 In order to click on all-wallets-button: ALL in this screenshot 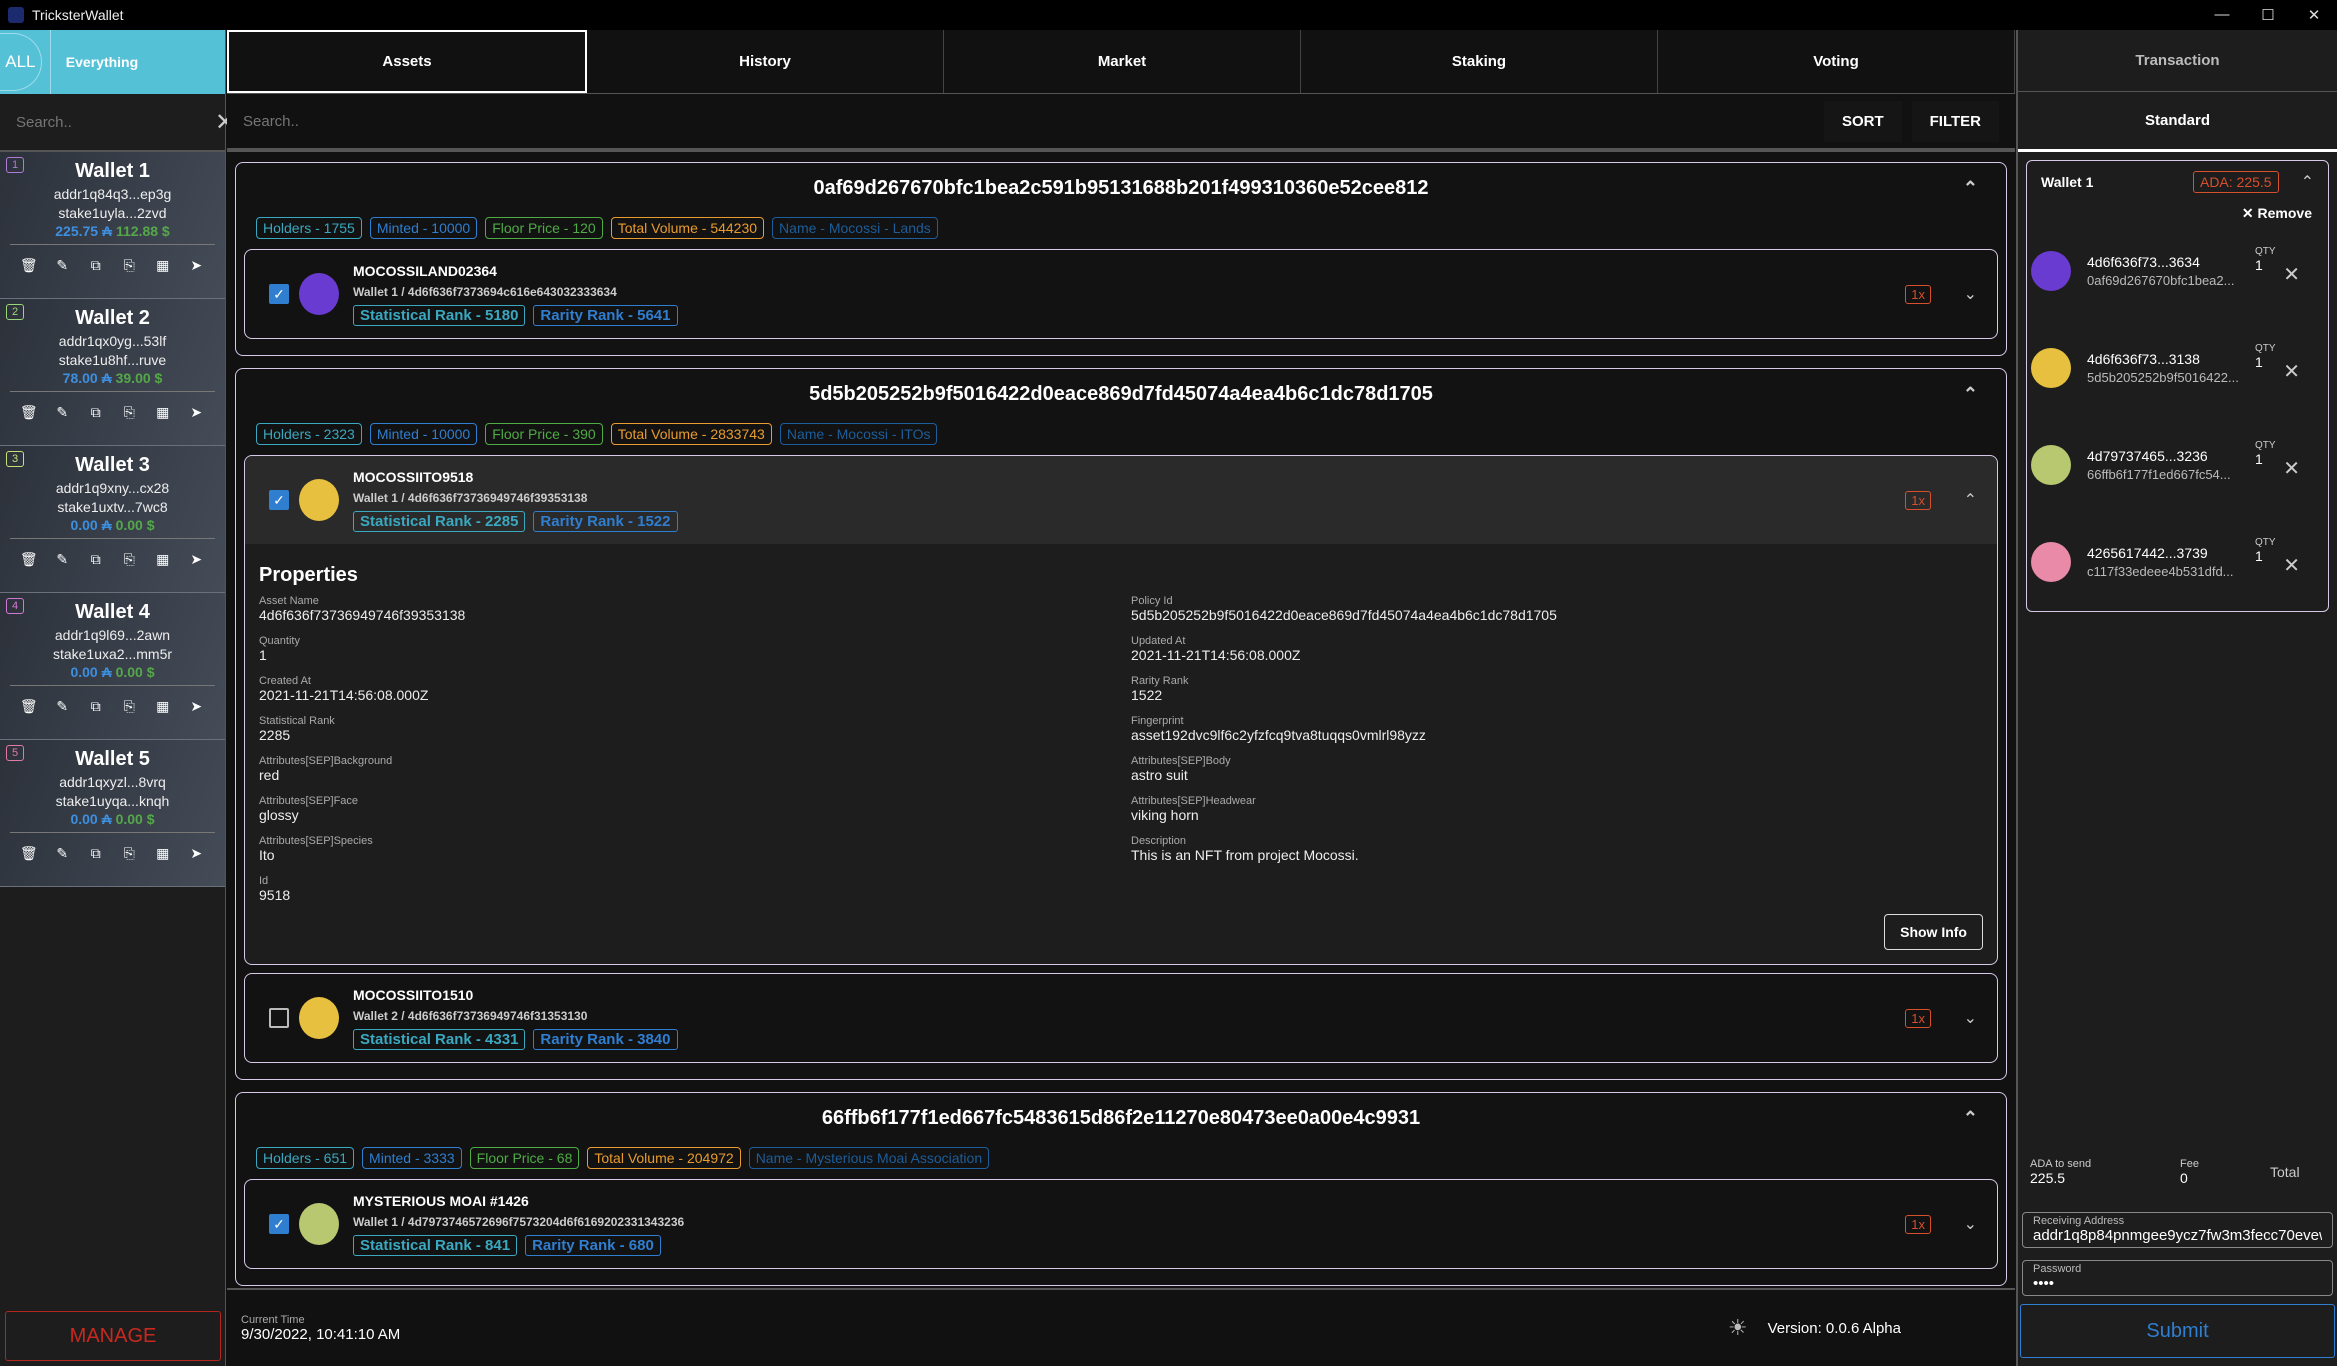, I will do `click(21, 62)`.